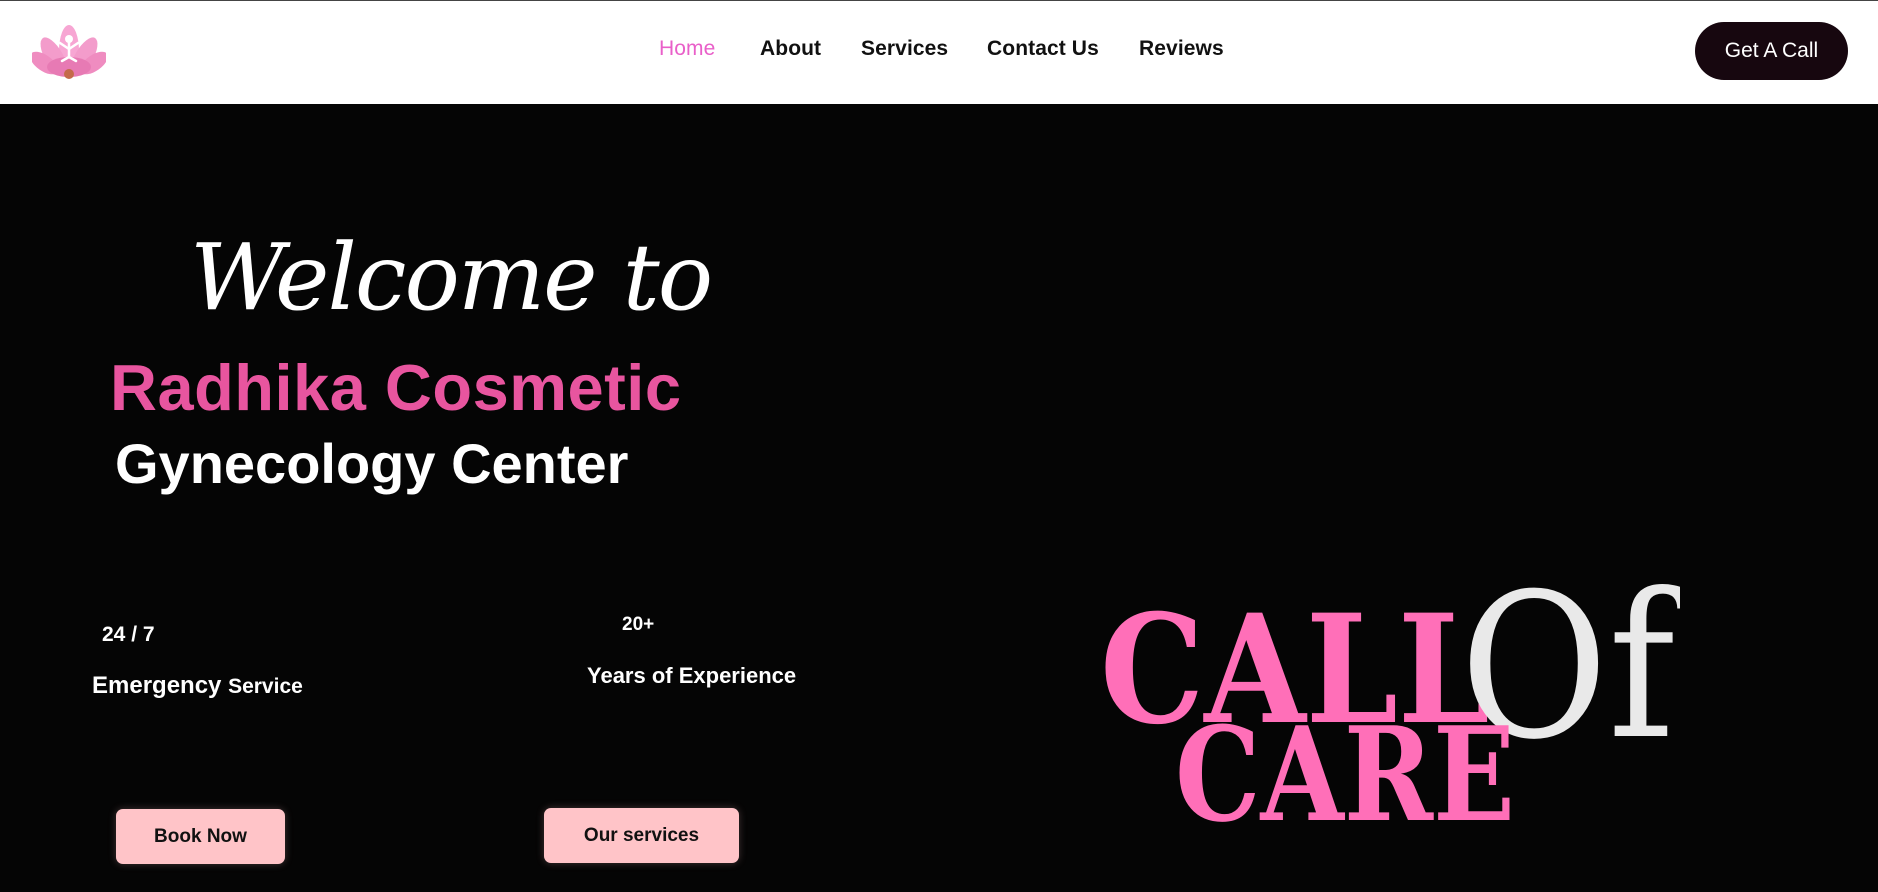 This screenshot has width=1878, height=892. Describe the element at coordinates (157, 685) in the screenshot. I see `stat-emergency-label-main: Emergency` at that location.